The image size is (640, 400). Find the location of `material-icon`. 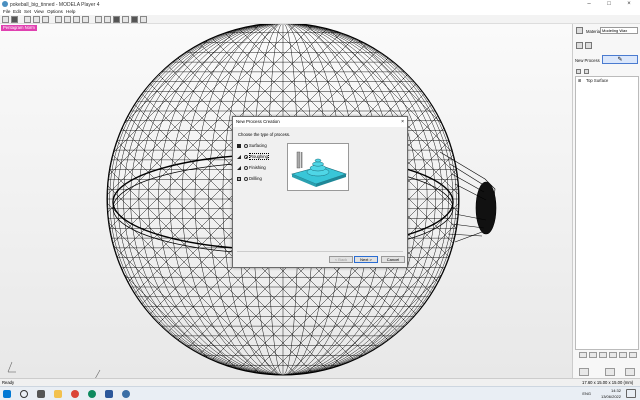

material-icon is located at coordinates (579, 30).